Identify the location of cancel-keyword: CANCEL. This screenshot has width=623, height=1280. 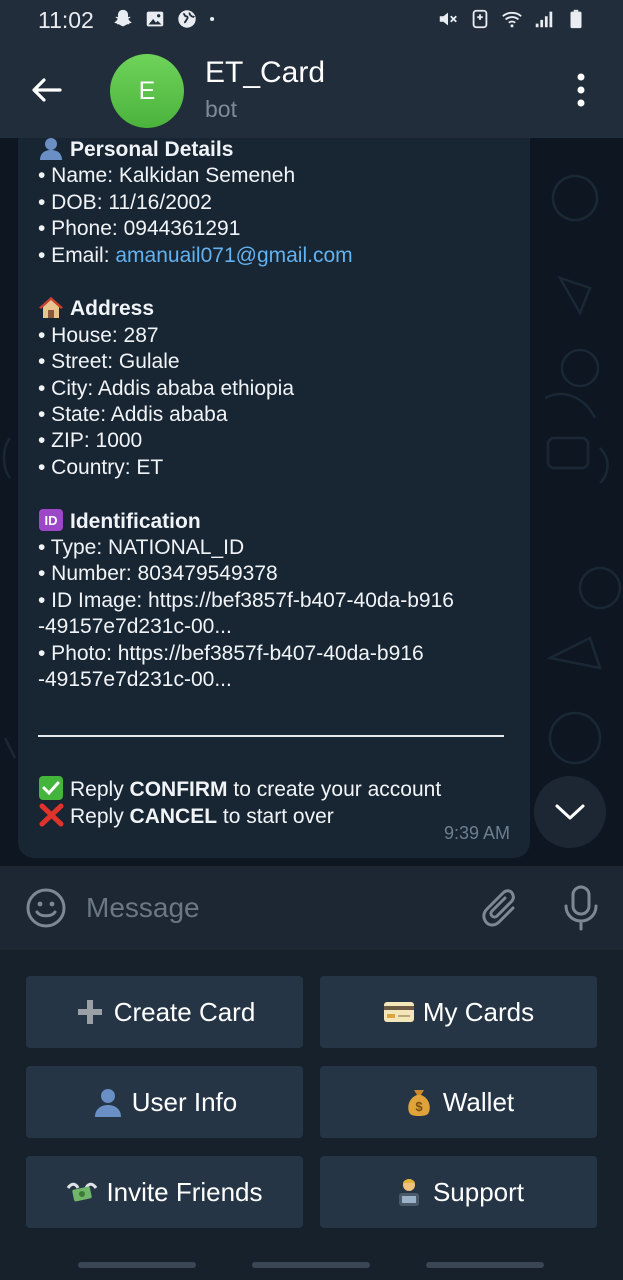
(173, 817).